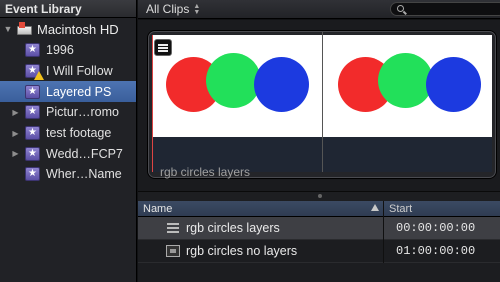 The image size is (500, 282). What do you see at coordinates (436, 228) in the screenshot?
I see `clip-start: 00:00:00:00` at bounding box center [436, 228].